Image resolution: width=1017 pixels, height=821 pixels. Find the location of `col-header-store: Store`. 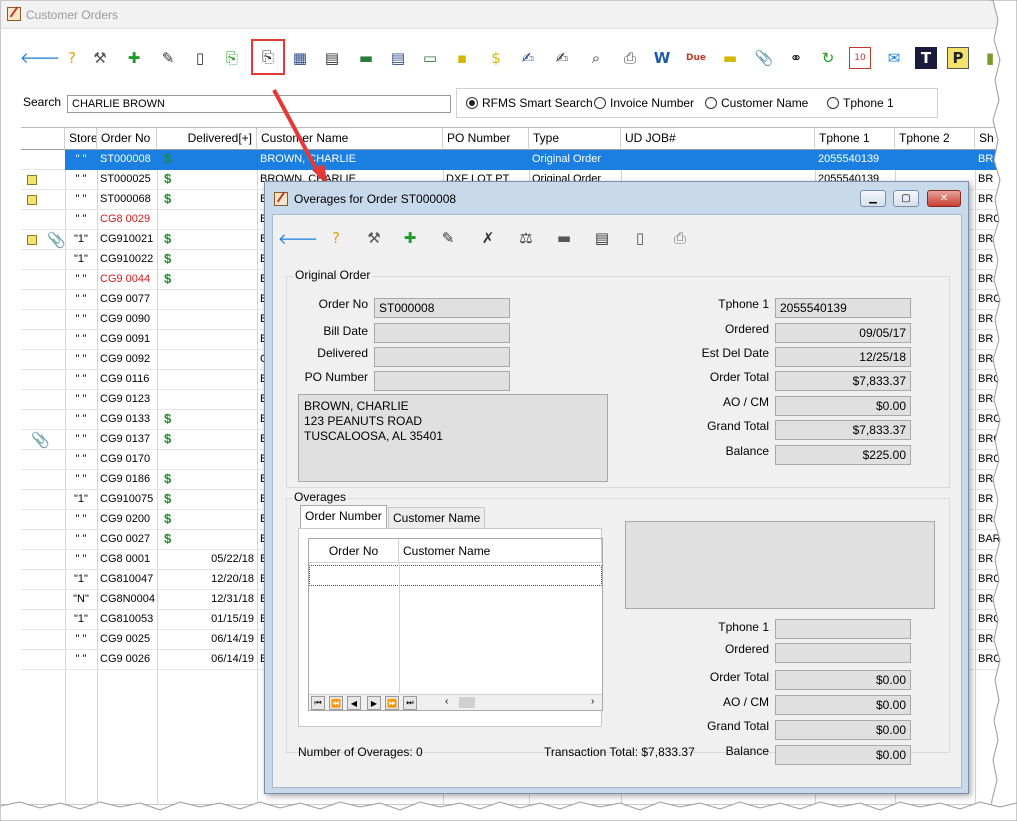

col-header-store: Store is located at coordinates (81, 139).